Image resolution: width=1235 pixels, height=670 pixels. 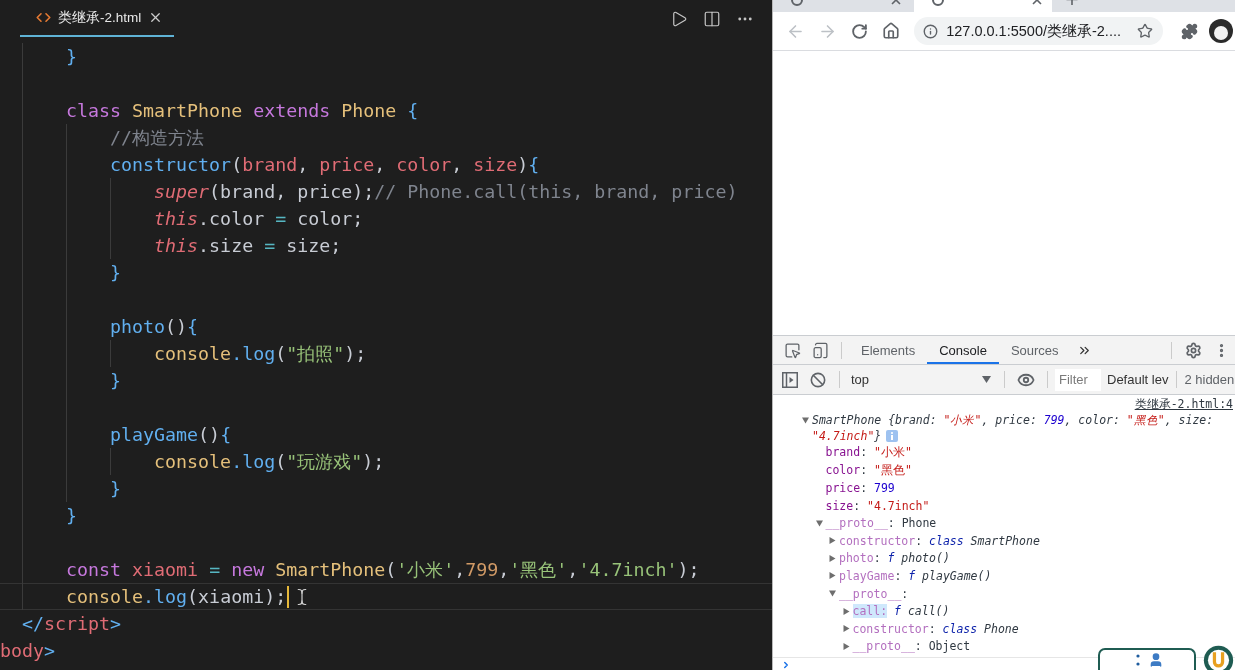 I want to click on object-summary: SmartPhone {brand: "小米", price: 799, color: "黑色", size:, so click(x=1013, y=421).